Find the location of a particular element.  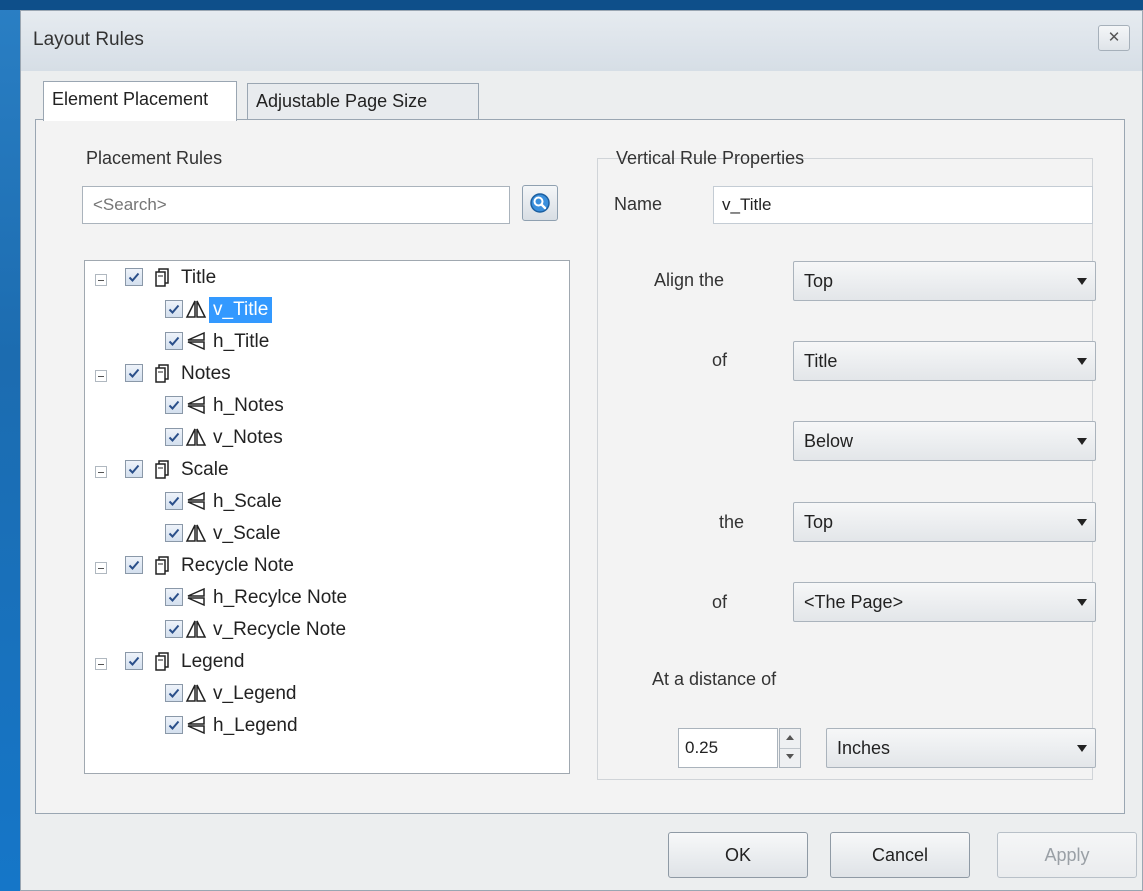

the-position-select: Top is located at coordinates (944, 522).